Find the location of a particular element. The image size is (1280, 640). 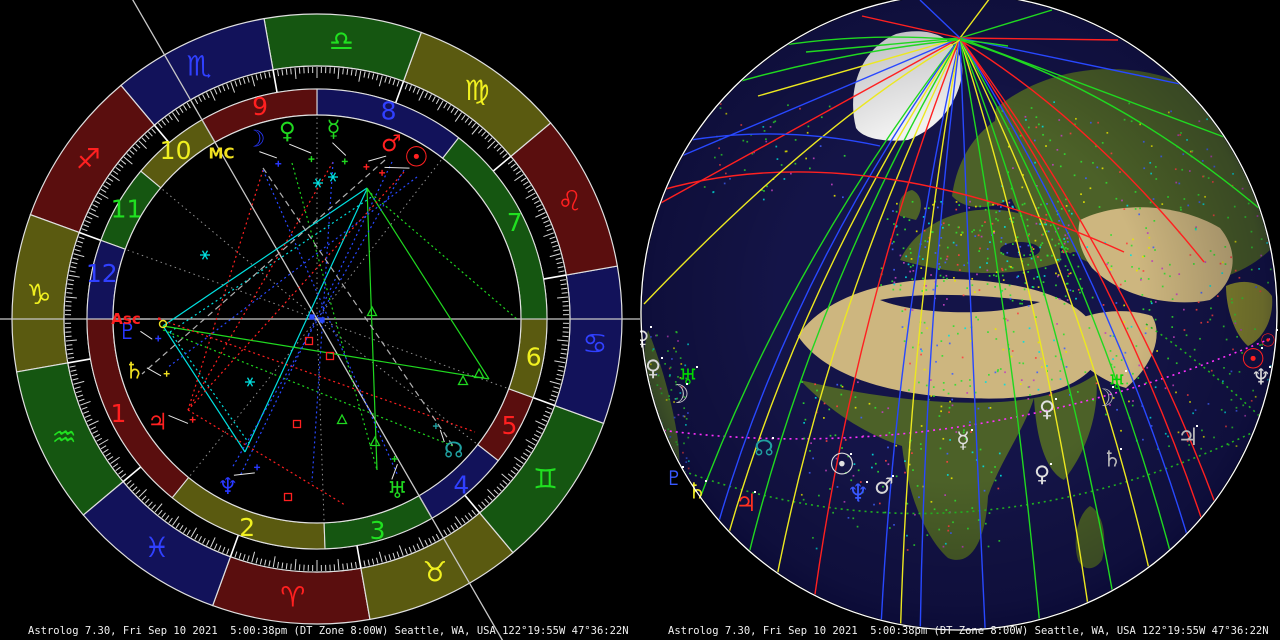

sign-glyph-capricorn: ♑ is located at coordinates (39, 294).